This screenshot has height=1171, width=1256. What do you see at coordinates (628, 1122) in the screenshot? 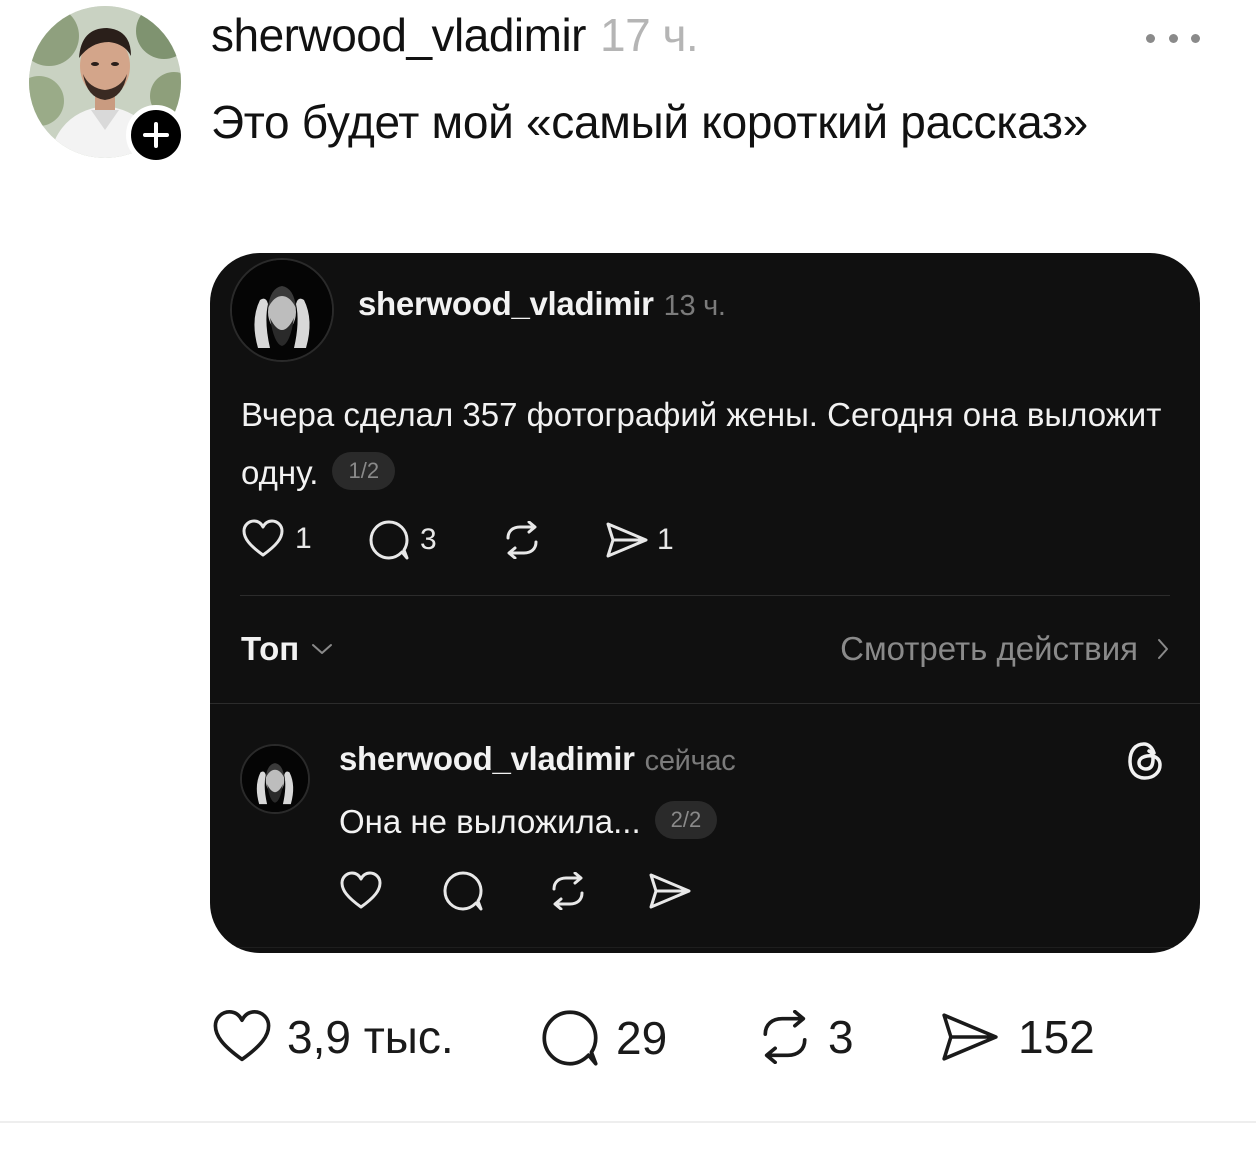
I see `post-divider` at bounding box center [628, 1122].